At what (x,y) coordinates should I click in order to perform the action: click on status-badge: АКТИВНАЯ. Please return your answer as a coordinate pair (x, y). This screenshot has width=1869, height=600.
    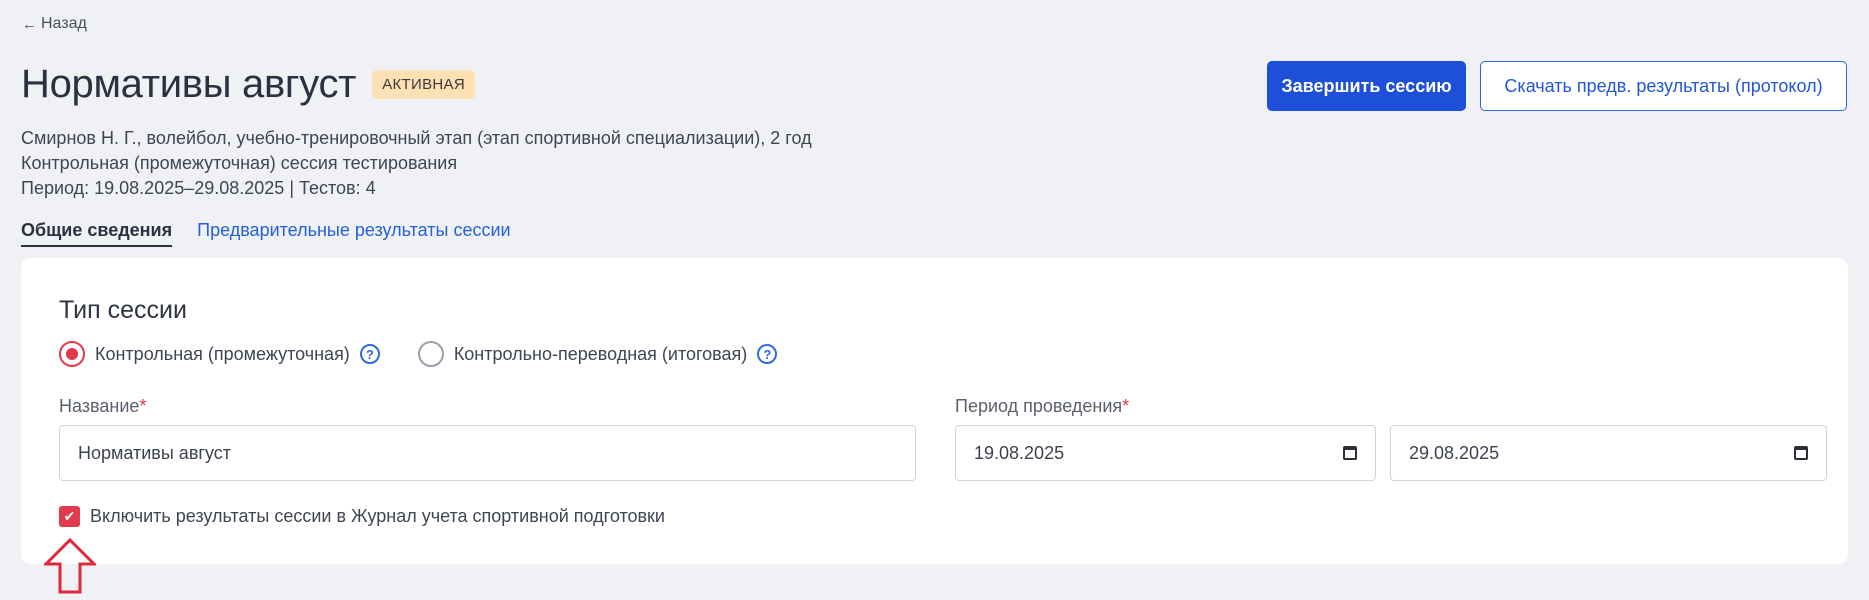
    Looking at the image, I should click on (423, 84).